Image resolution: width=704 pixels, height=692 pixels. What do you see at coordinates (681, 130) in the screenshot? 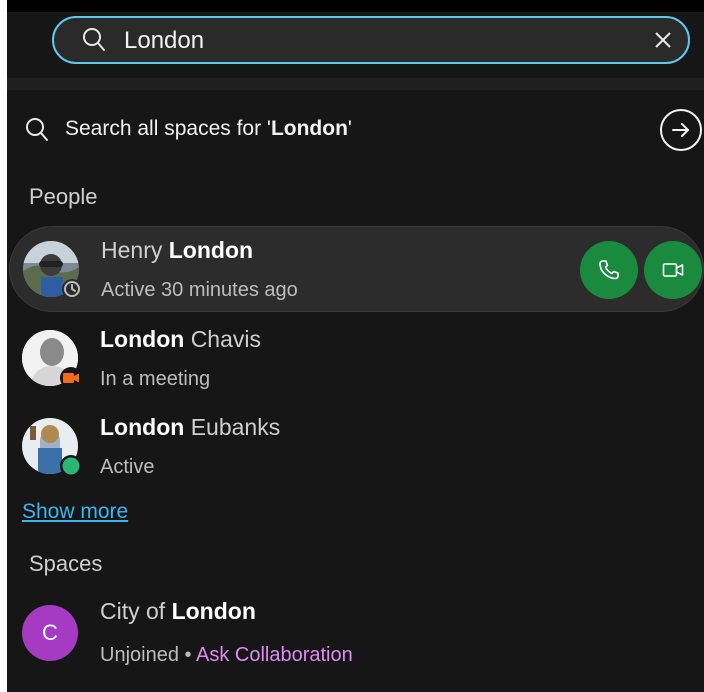
I see `arrow-right-icon` at bounding box center [681, 130].